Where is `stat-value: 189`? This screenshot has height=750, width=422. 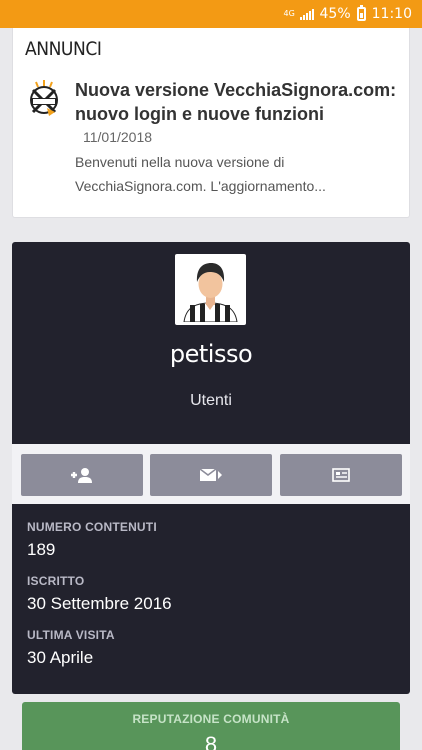
stat-value: 189 is located at coordinates (41, 549).